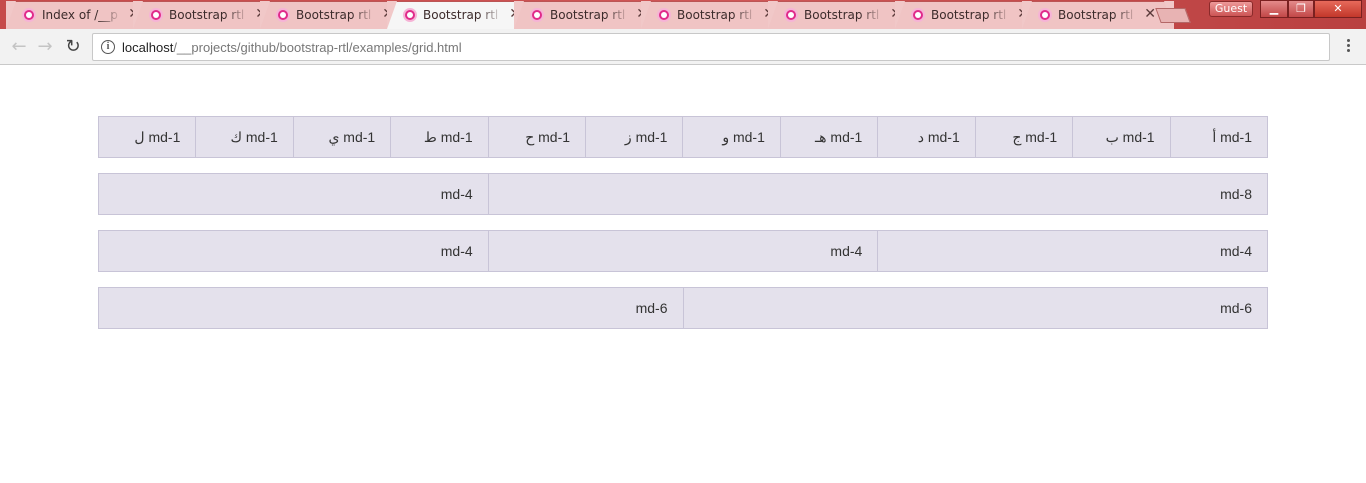  What do you see at coordinates (1301, 9) in the screenshot?
I see `maximize-button: ❐` at bounding box center [1301, 9].